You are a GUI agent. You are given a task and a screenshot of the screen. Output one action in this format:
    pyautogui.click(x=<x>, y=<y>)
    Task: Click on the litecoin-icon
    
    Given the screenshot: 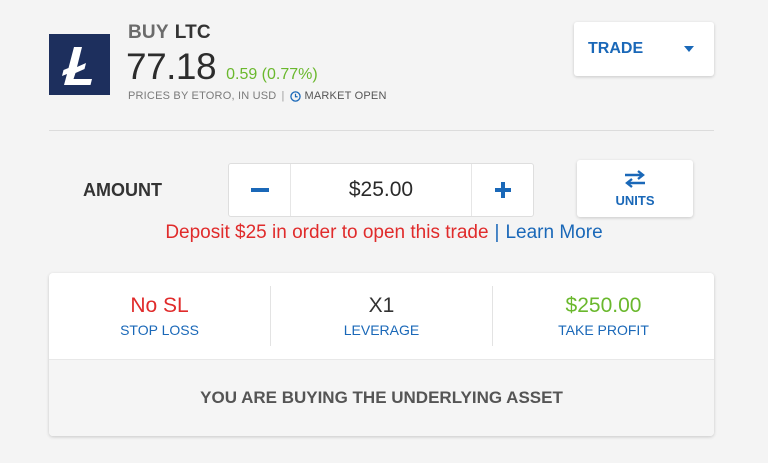 What is the action you would take?
    pyautogui.click(x=76, y=65)
    